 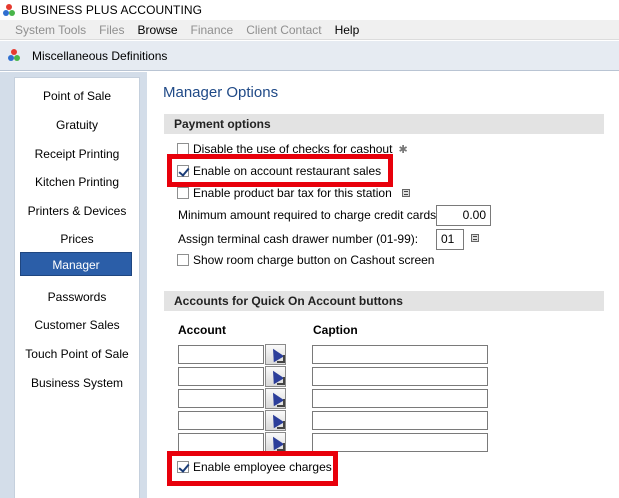 What do you see at coordinates (77, 125) in the screenshot?
I see `sidebar-item-gratuity: Gratuity` at bounding box center [77, 125].